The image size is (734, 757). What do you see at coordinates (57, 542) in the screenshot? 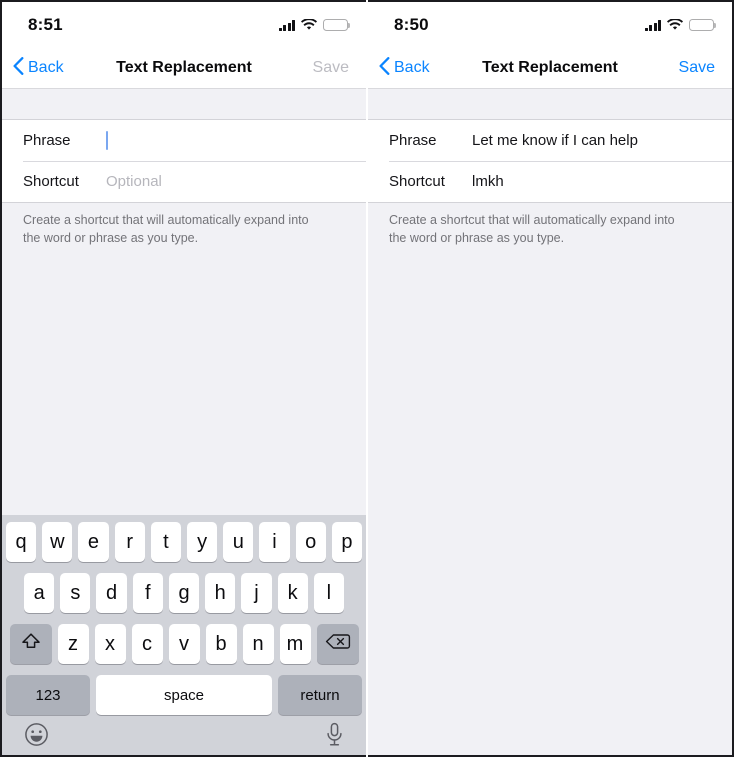
I see `key-w: w` at bounding box center [57, 542].